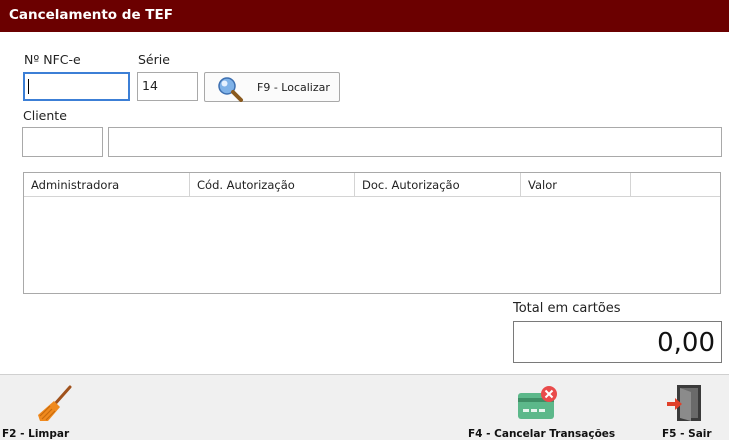  I want to click on column-header-doc-autorizacao: Doc. Autorização, so click(438, 185).